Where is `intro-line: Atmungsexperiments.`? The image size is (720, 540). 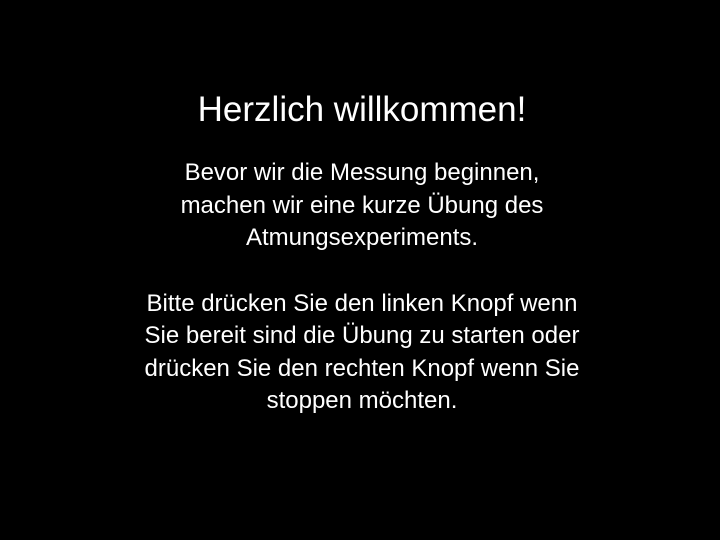 intro-line: Atmungsexperiments. is located at coordinates (362, 237).